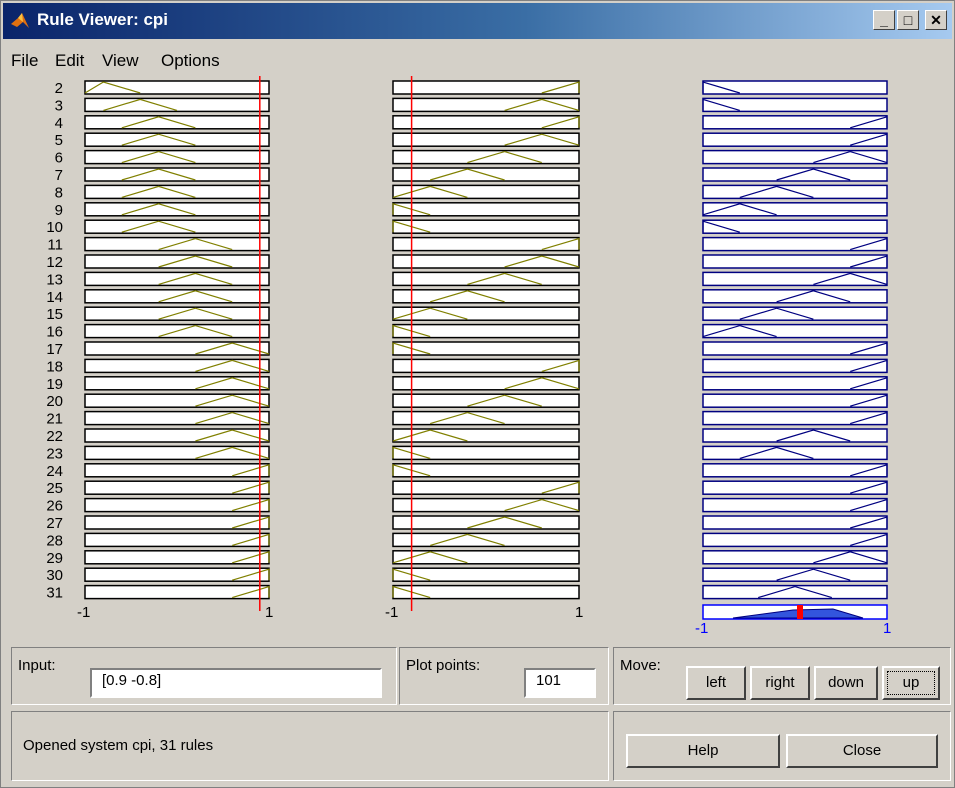 Image resolution: width=955 pixels, height=788 pixels. What do you see at coordinates (54, 436) in the screenshot?
I see `rule-number-label: 22` at bounding box center [54, 436].